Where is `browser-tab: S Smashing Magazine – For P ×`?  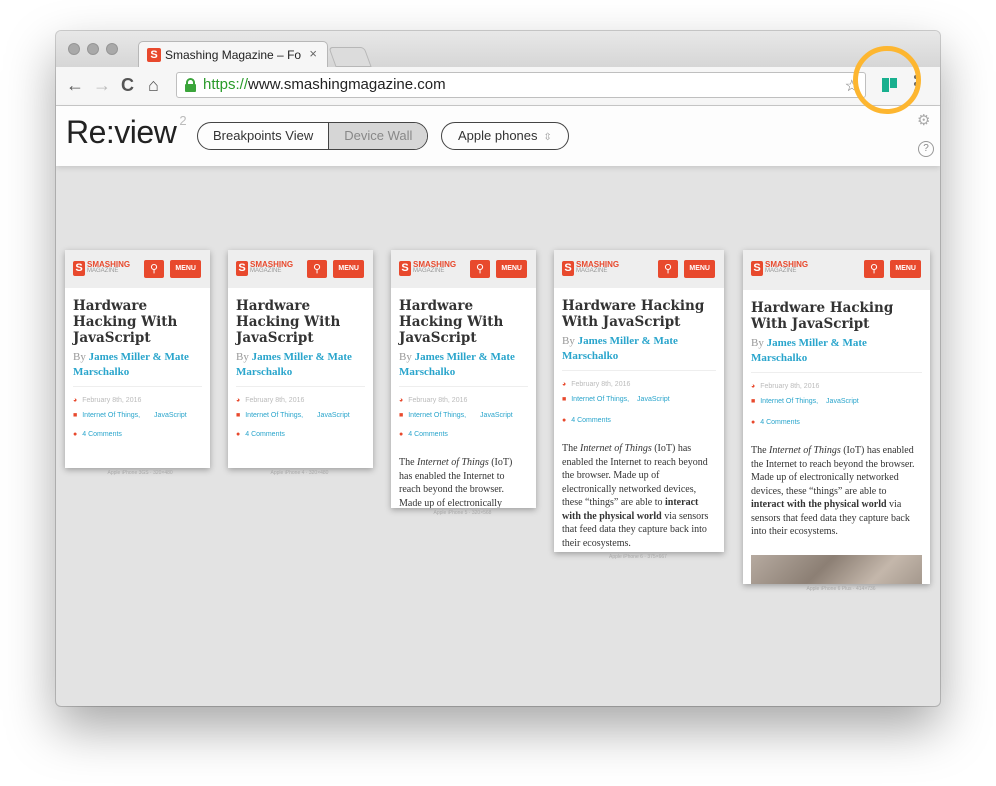
browser-tab: S Smashing Magazine – For P × is located at coordinates (233, 54).